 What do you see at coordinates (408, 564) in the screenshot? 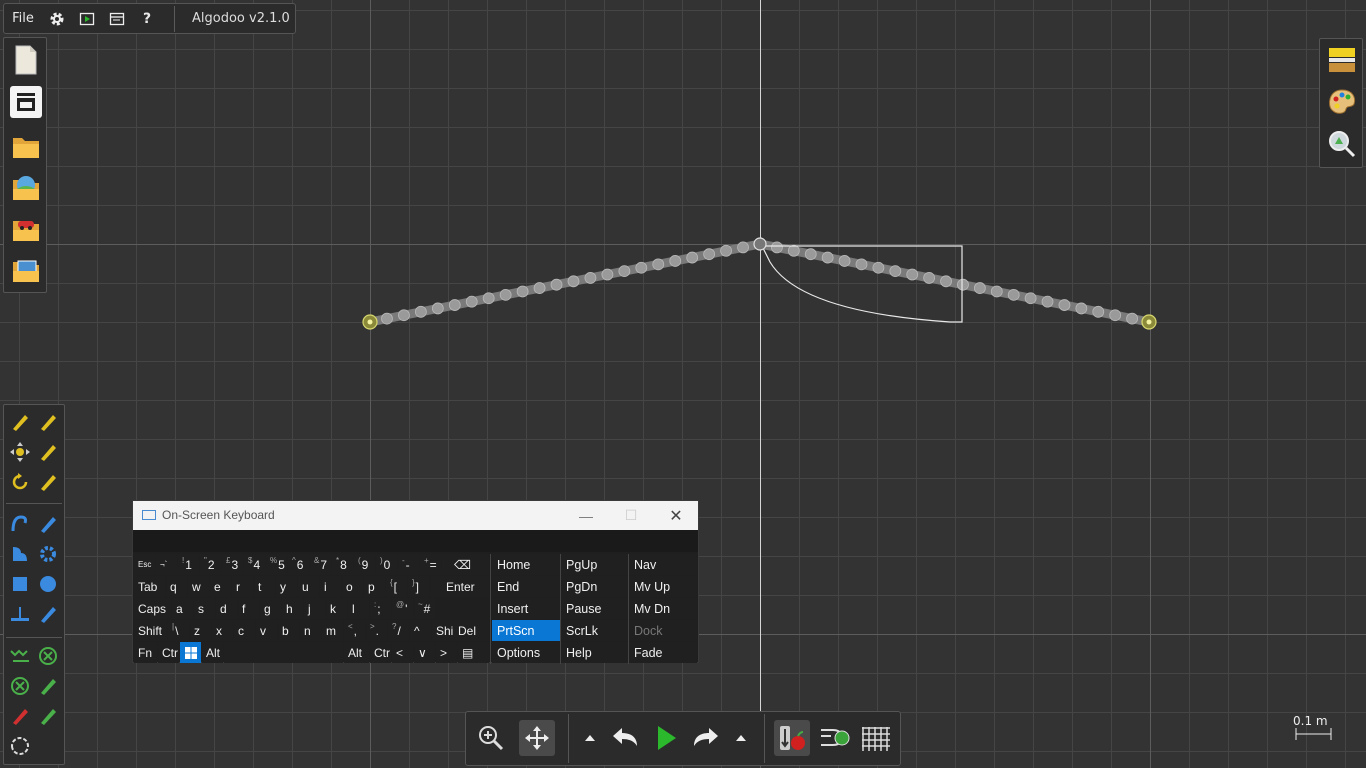
I see `key-sym0-12: --` at bounding box center [408, 564].